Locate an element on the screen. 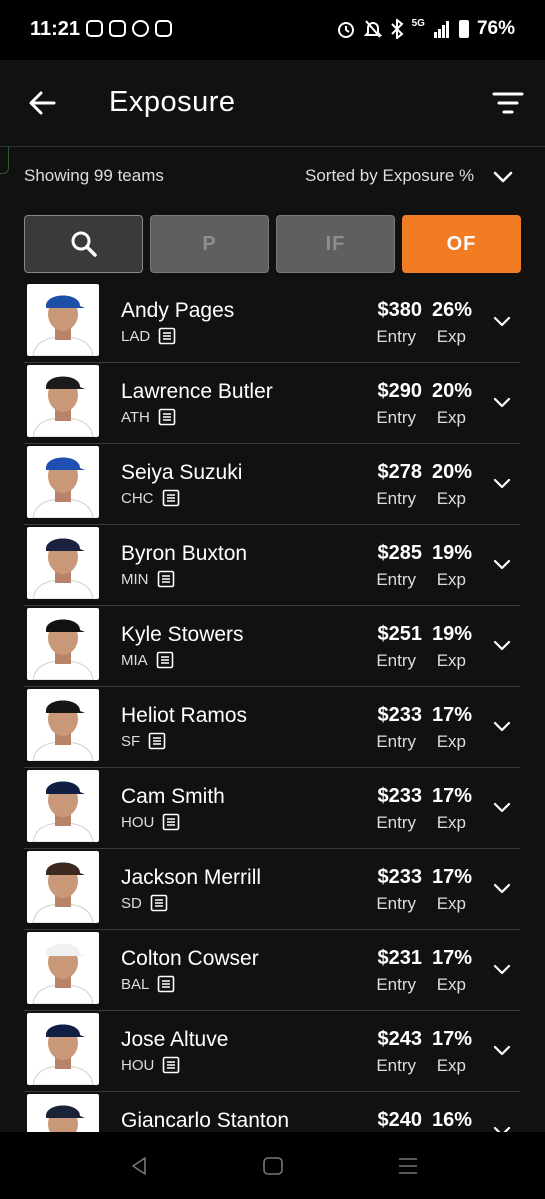 Image resolution: width=545 pixels, height=1199 pixels. exposure-percent: 19% is located at coordinates (451, 634).